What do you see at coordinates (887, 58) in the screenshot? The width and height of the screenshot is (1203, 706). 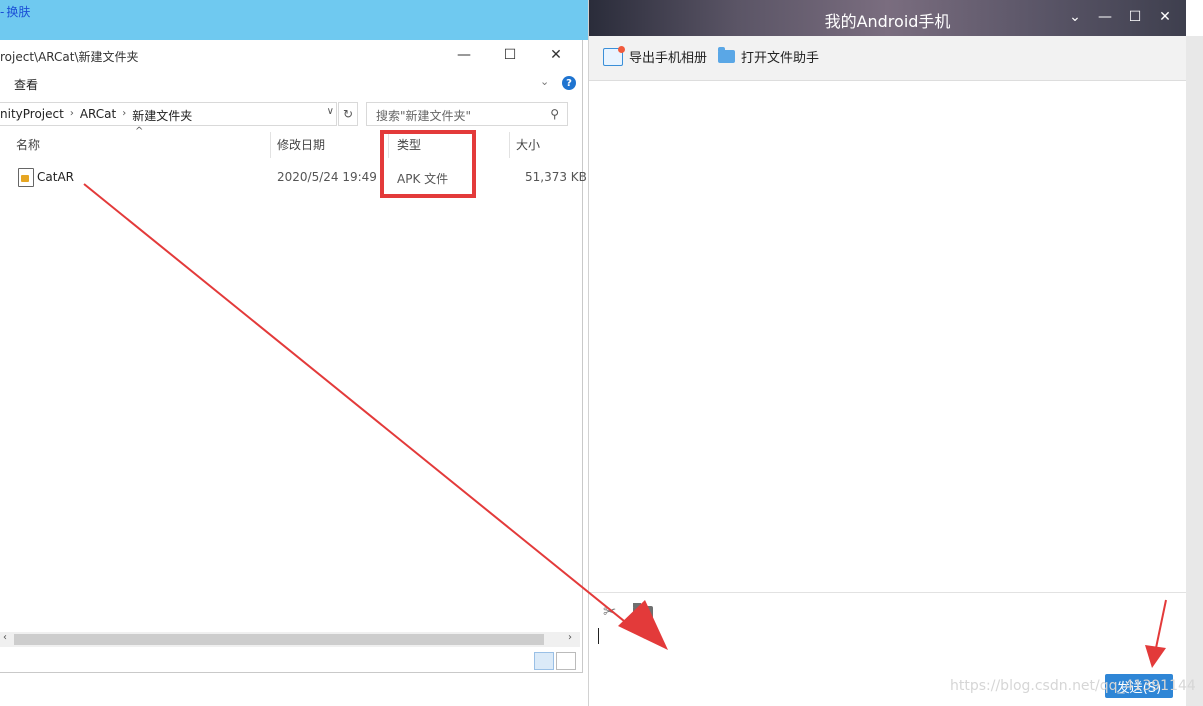 I see `phone-toolbar: 导出手机相册 打开文件助手` at bounding box center [887, 58].